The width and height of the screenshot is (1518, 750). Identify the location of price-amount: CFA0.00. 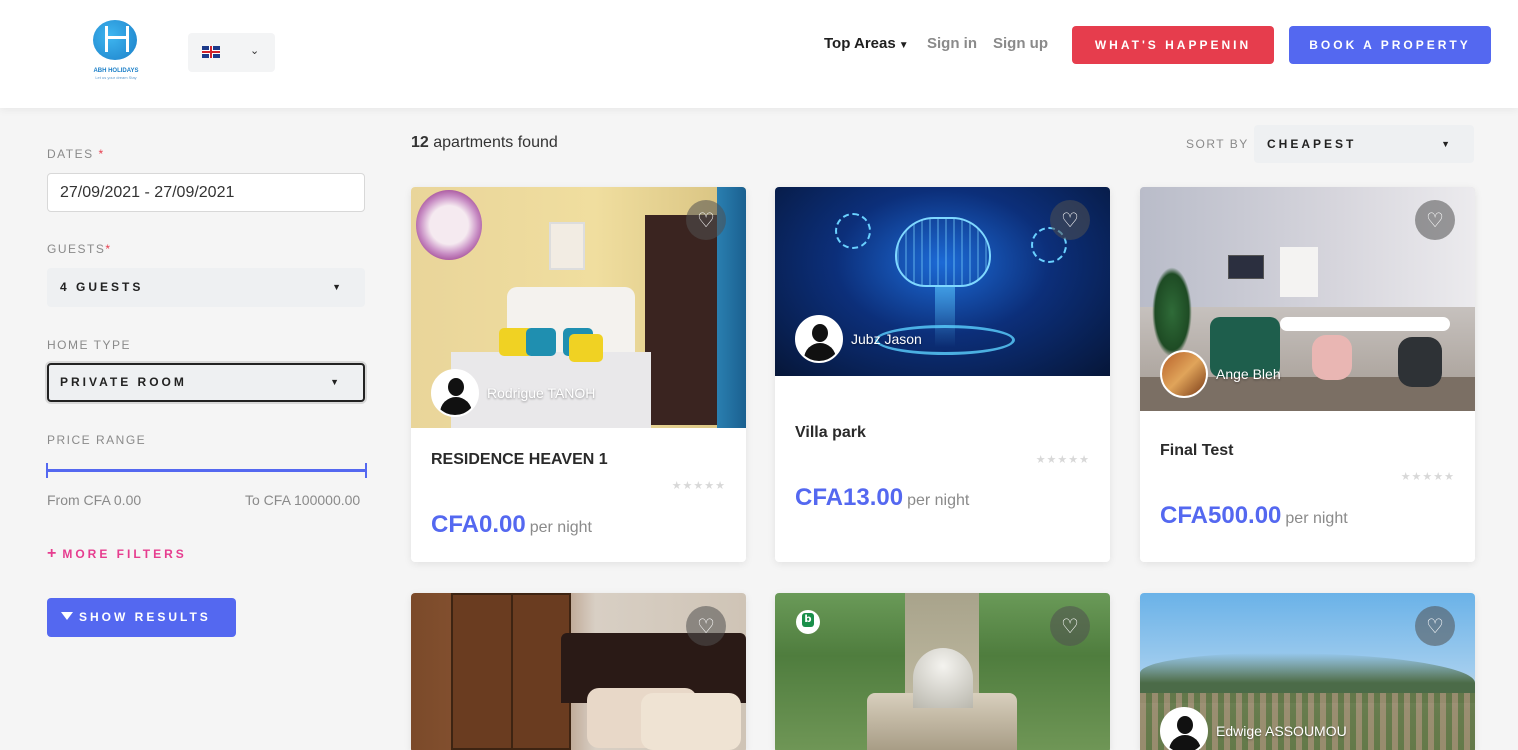
(478, 524).